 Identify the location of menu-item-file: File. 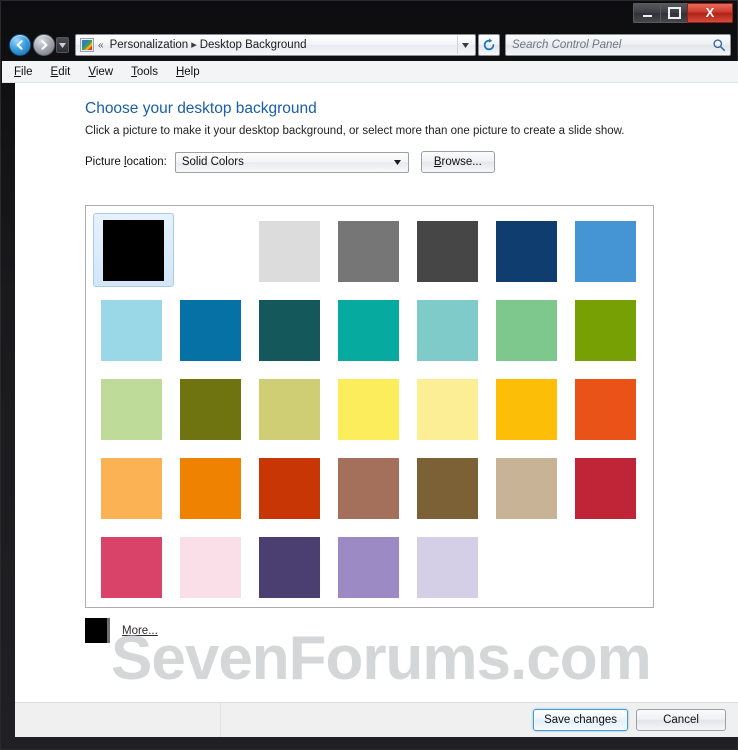
(23, 72).